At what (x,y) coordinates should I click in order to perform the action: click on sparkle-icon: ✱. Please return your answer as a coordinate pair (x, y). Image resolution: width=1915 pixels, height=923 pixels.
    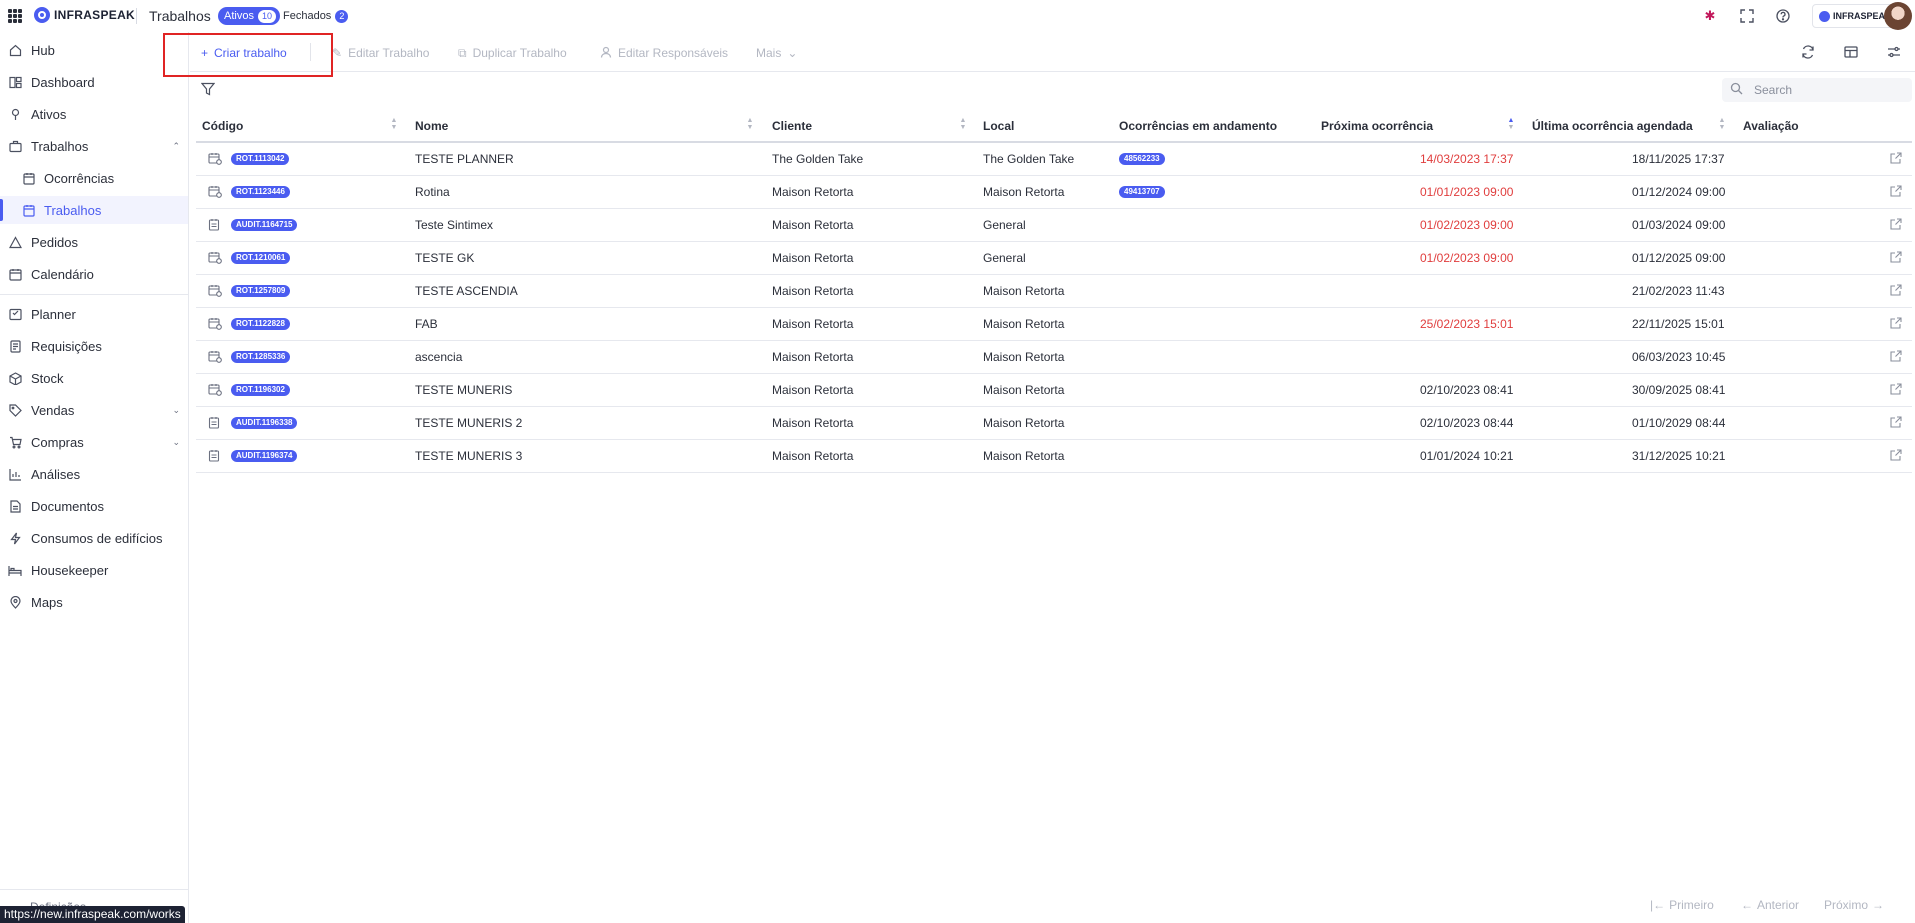
    Looking at the image, I should click on (1710, 16).